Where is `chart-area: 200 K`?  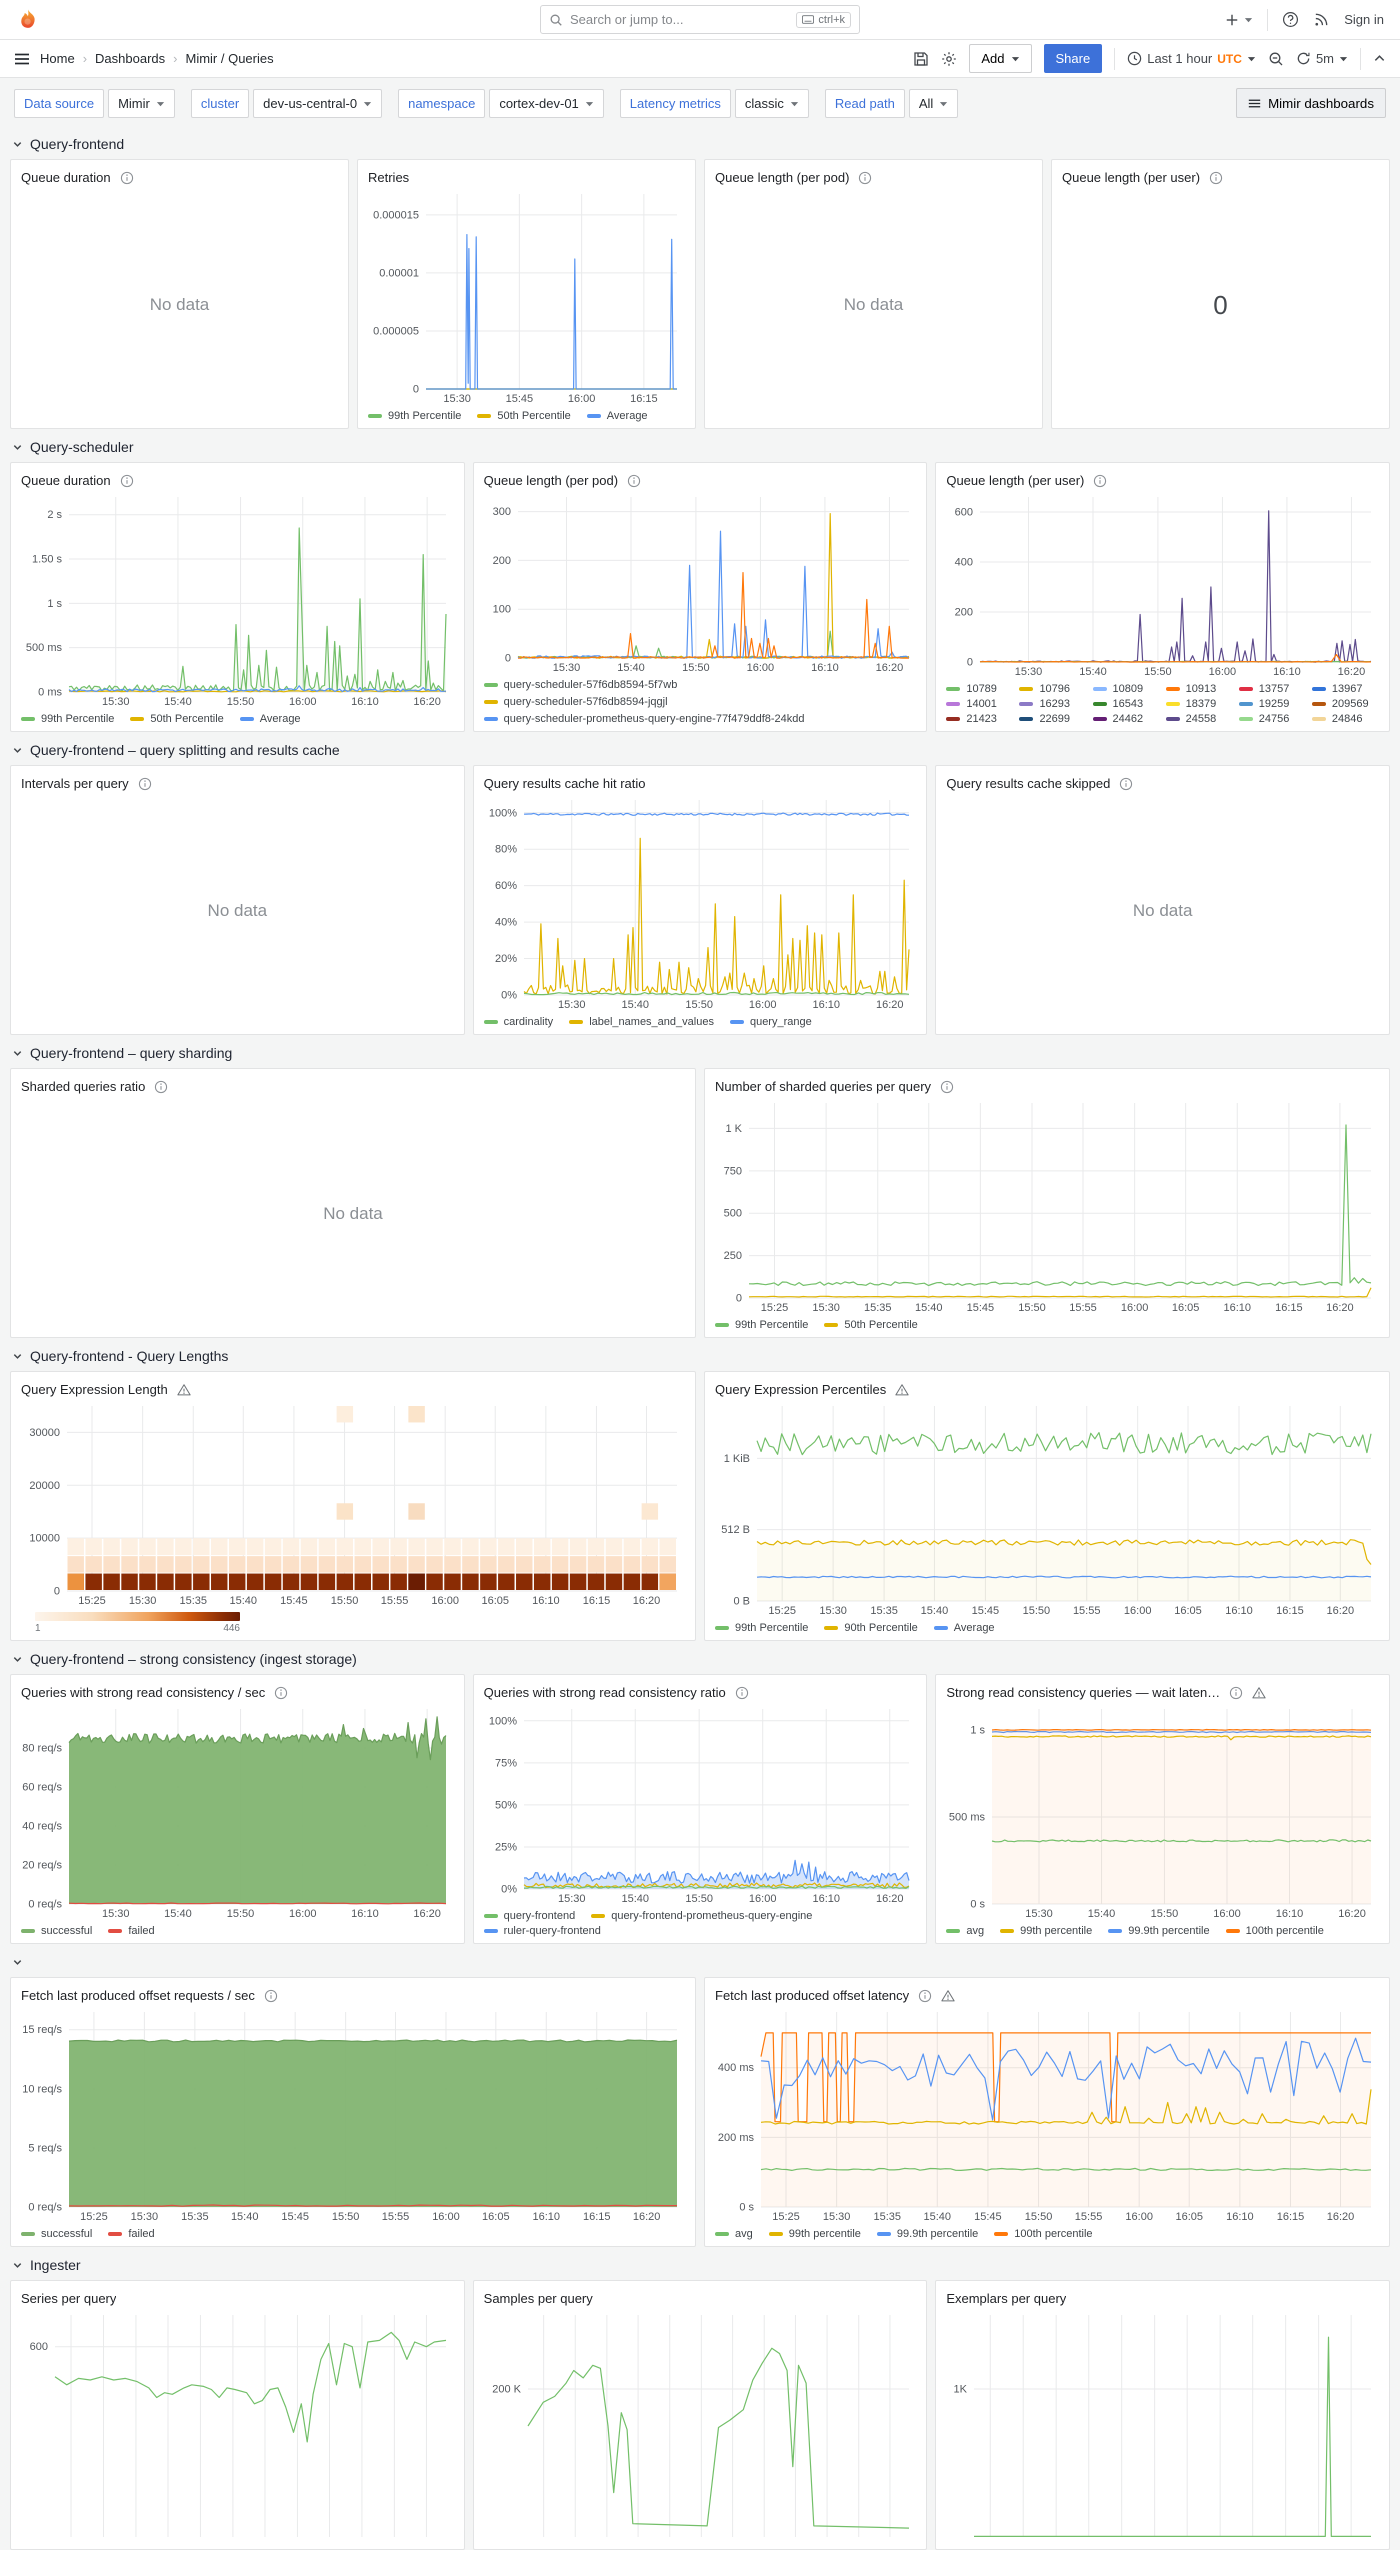
chart-area: 200 K is located at coordinates (700, 2426).